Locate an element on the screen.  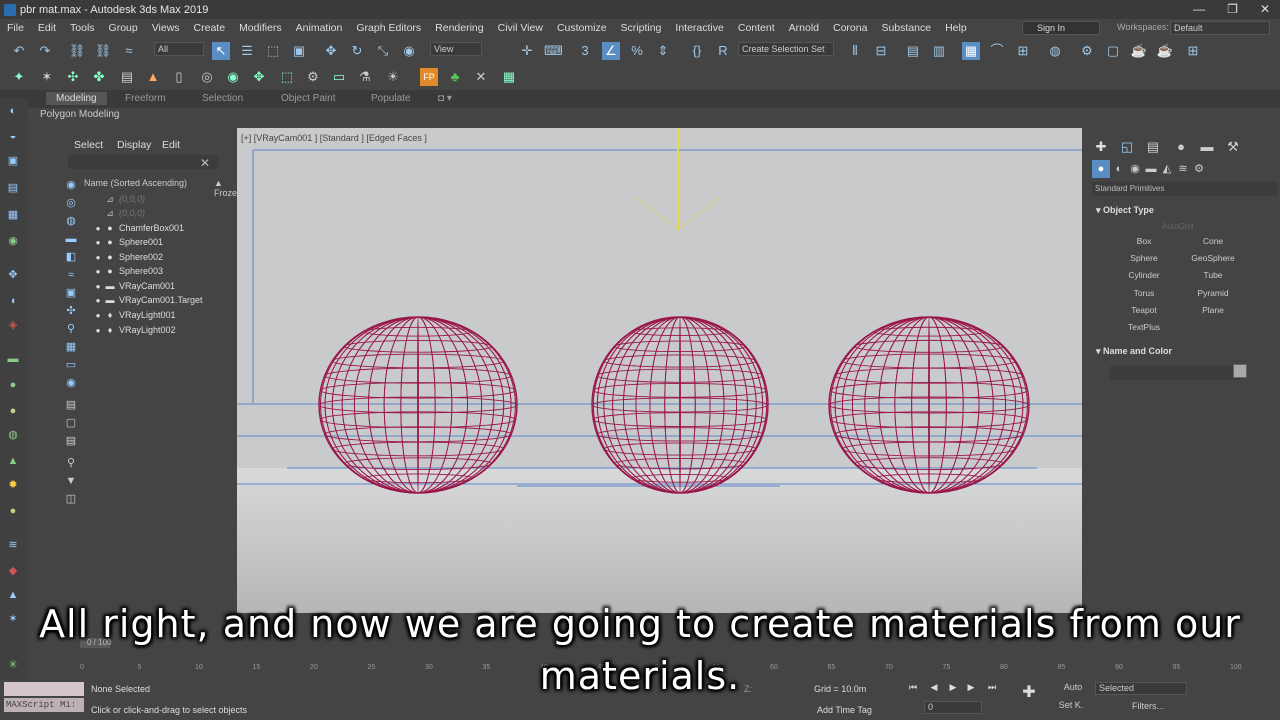
menu-arnold: Arnold is located at coordinates (804, 28).